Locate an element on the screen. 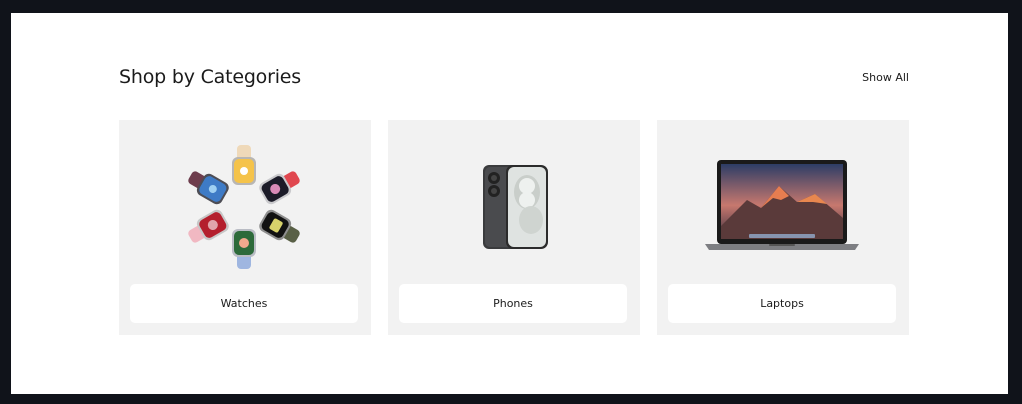 The height and width of the screenshot is (404, 1022). category-card-laptops: Laptops is located at coordinates (783, 227).